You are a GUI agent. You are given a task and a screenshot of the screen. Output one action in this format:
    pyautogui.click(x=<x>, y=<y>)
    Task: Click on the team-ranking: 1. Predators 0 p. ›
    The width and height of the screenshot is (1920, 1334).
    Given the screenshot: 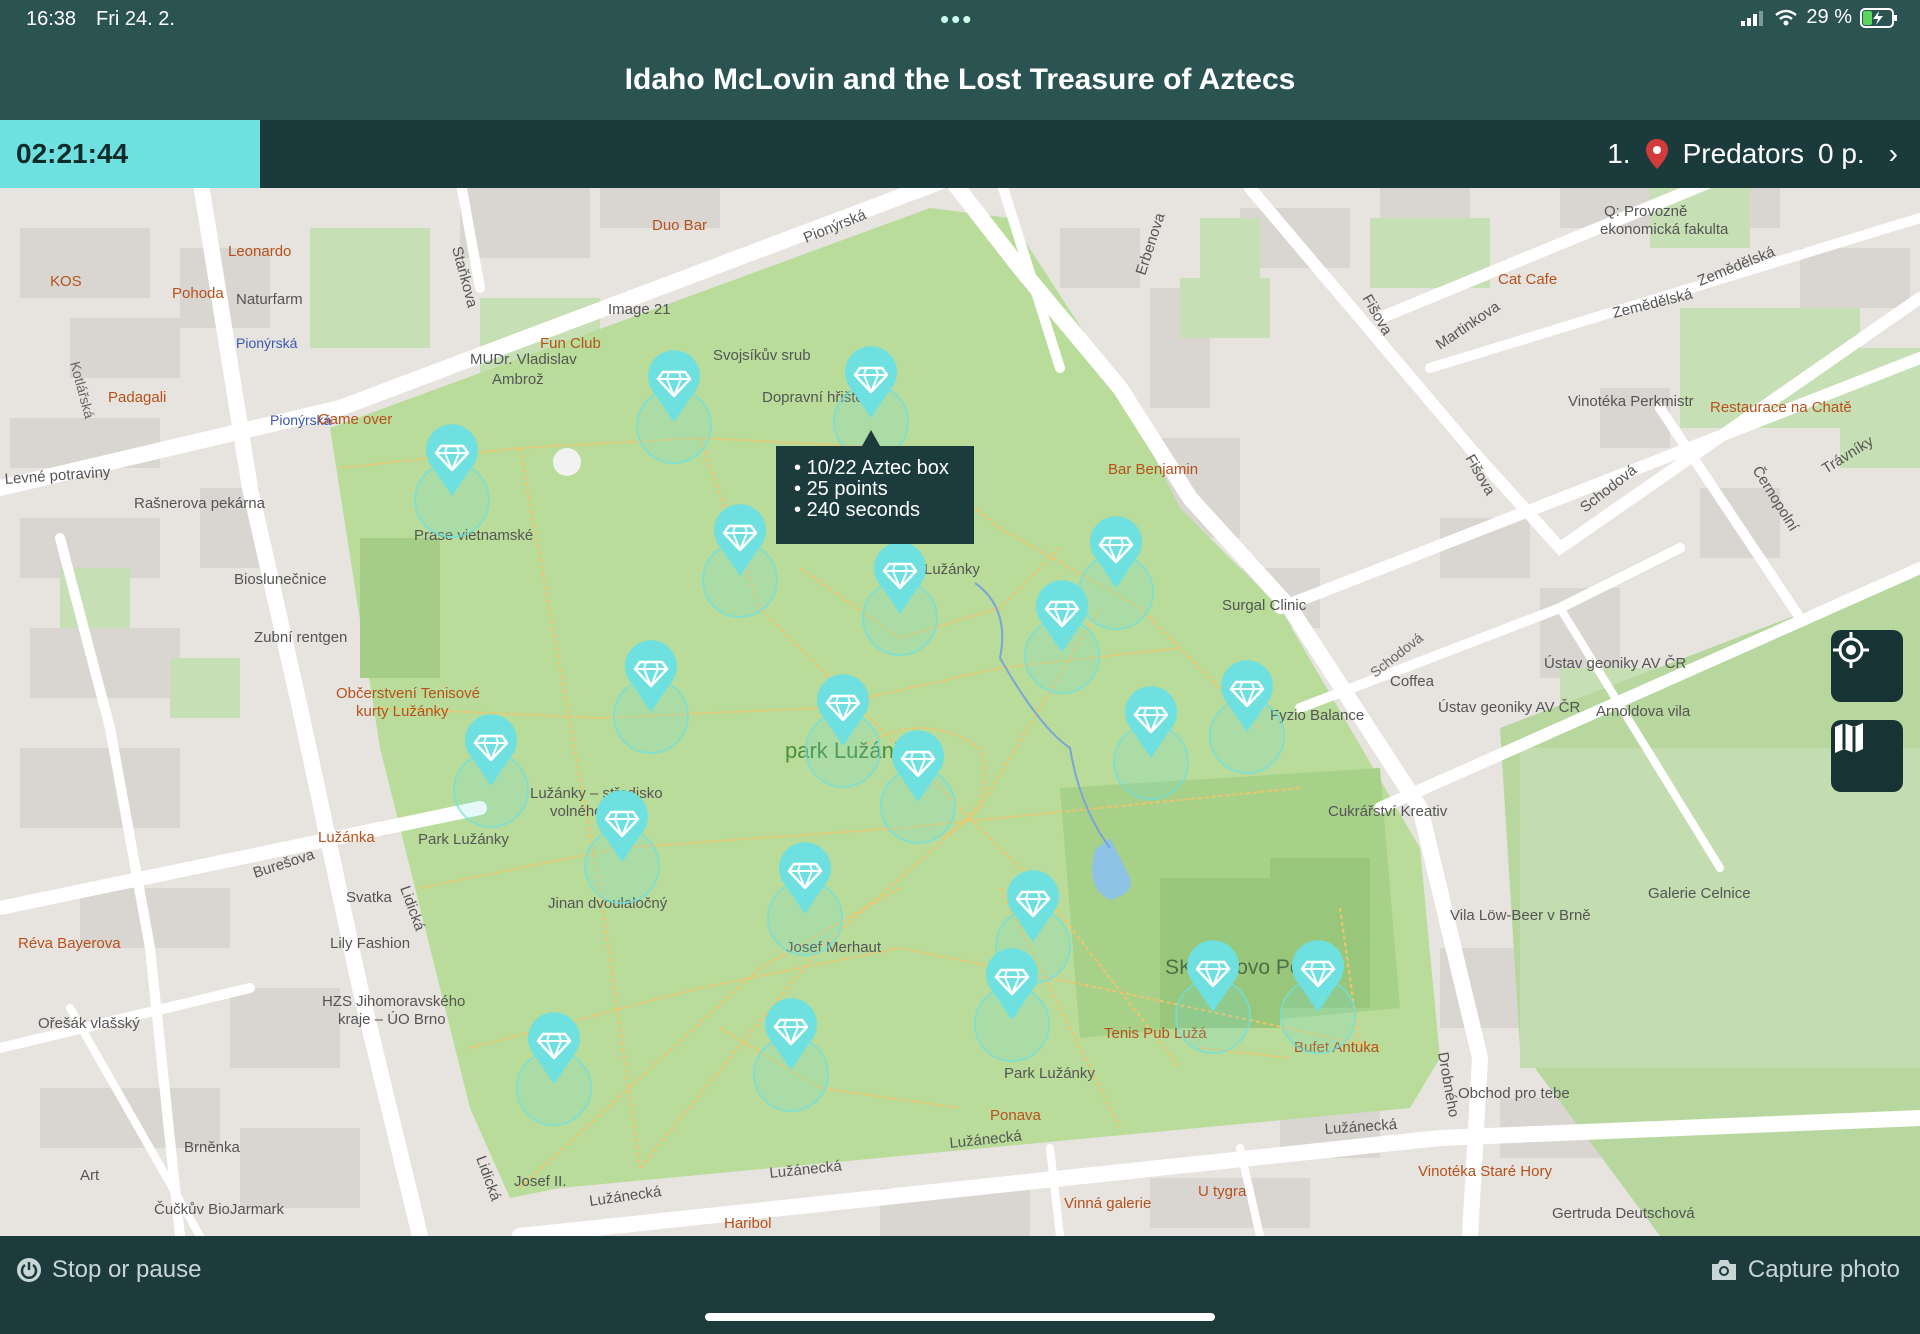 What is the action you would take?
    pyautogui.click(x=1752, y=154)
    